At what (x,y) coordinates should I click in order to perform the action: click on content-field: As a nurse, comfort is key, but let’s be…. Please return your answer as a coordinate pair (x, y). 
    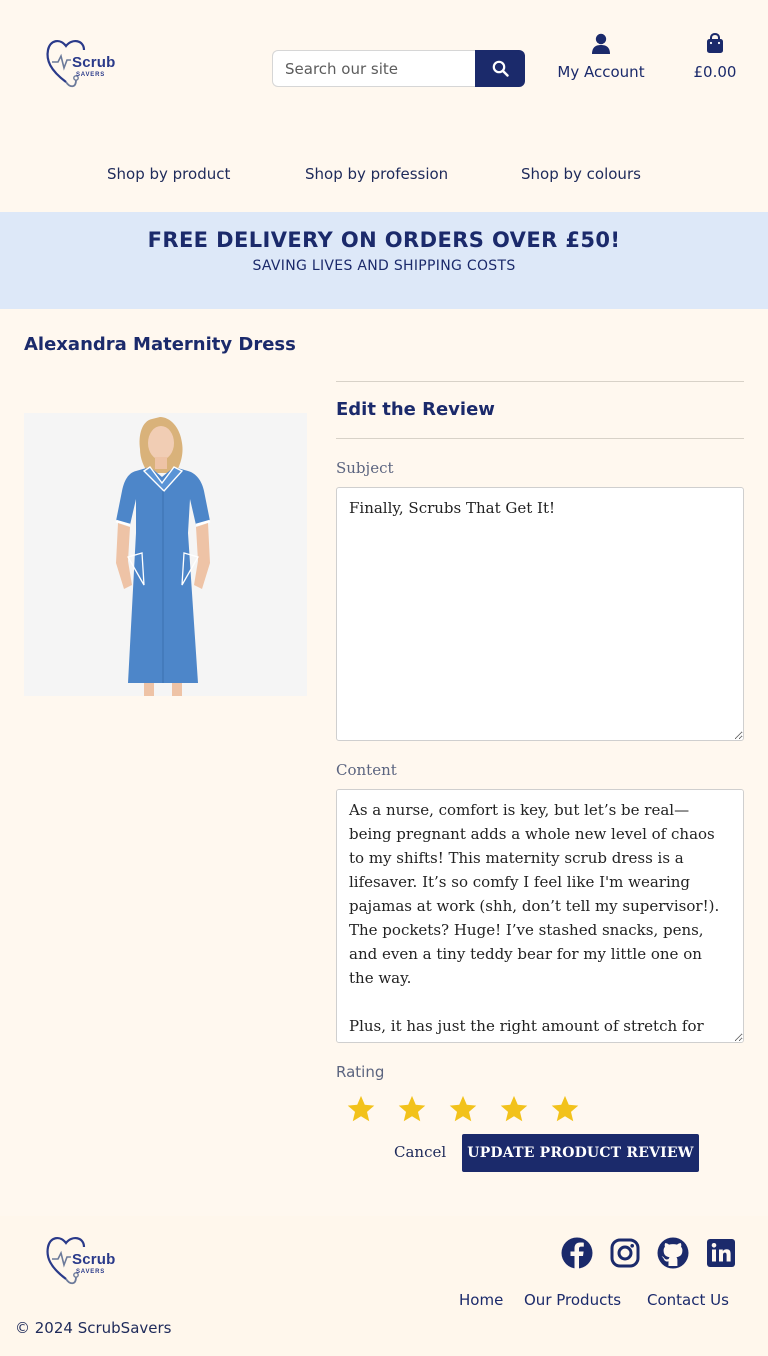
    Looking at the image, I should click on (540, 916).